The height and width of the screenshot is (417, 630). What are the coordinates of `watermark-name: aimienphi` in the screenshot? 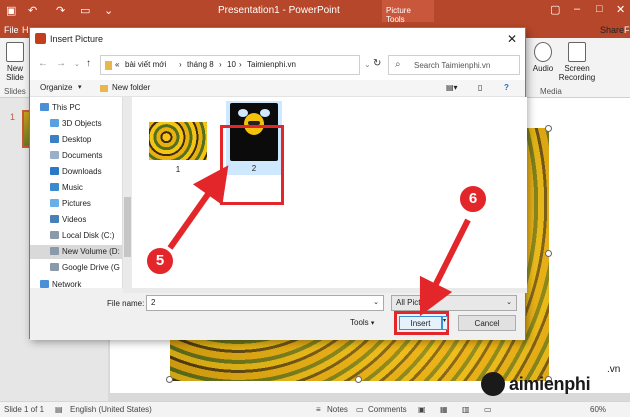 It's located at (550, 384).